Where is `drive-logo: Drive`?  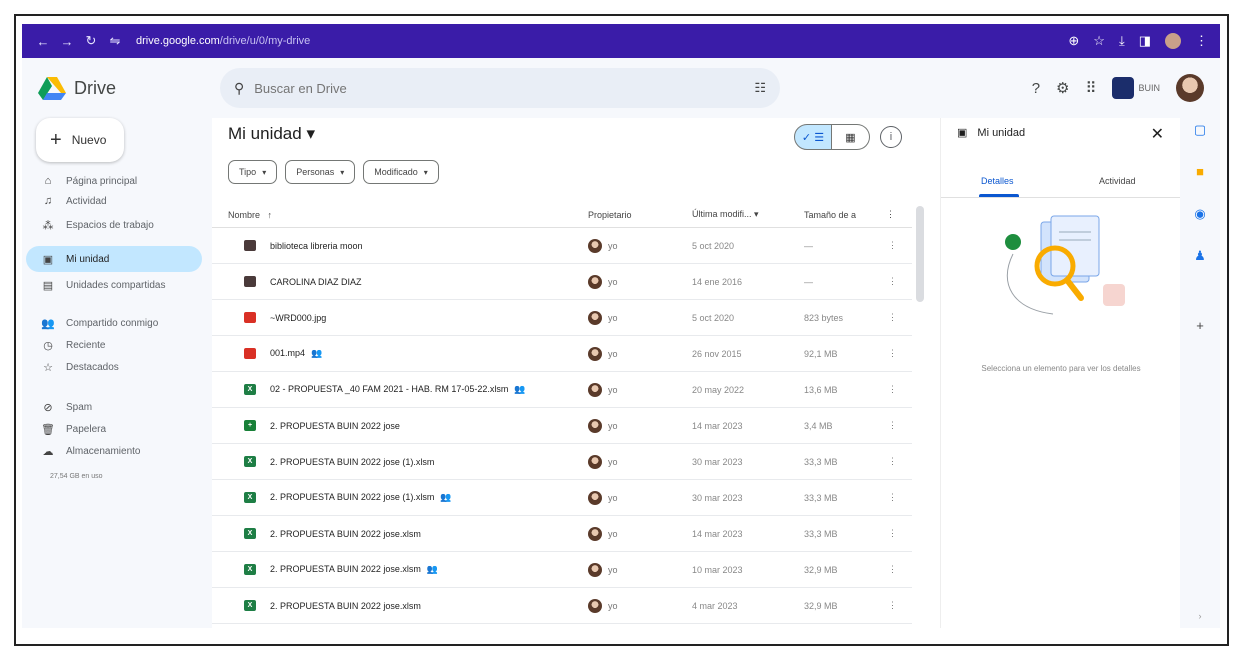 drive-logo: Drive is located at coordinates (133, 88).